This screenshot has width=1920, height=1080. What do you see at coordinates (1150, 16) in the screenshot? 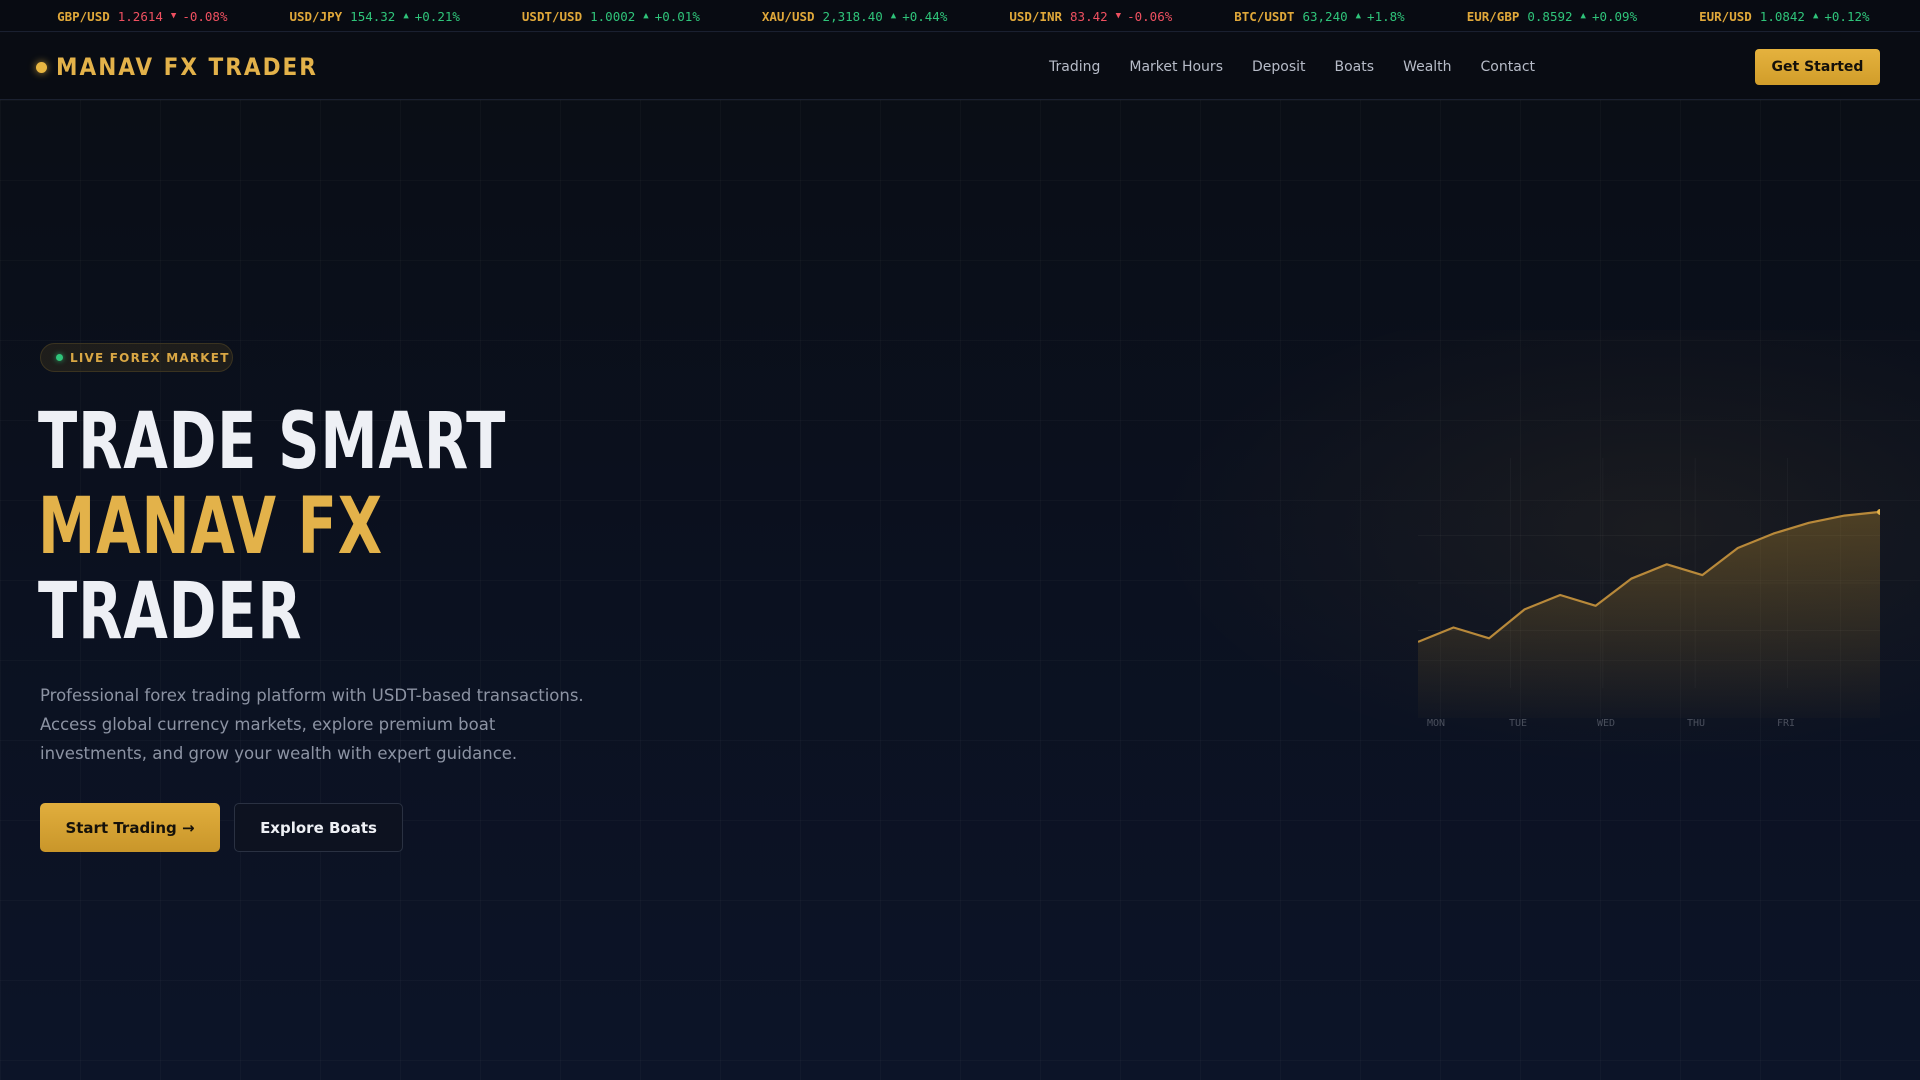
I see `ticker-change: -0.06%` at bounding box center [1150, 16].